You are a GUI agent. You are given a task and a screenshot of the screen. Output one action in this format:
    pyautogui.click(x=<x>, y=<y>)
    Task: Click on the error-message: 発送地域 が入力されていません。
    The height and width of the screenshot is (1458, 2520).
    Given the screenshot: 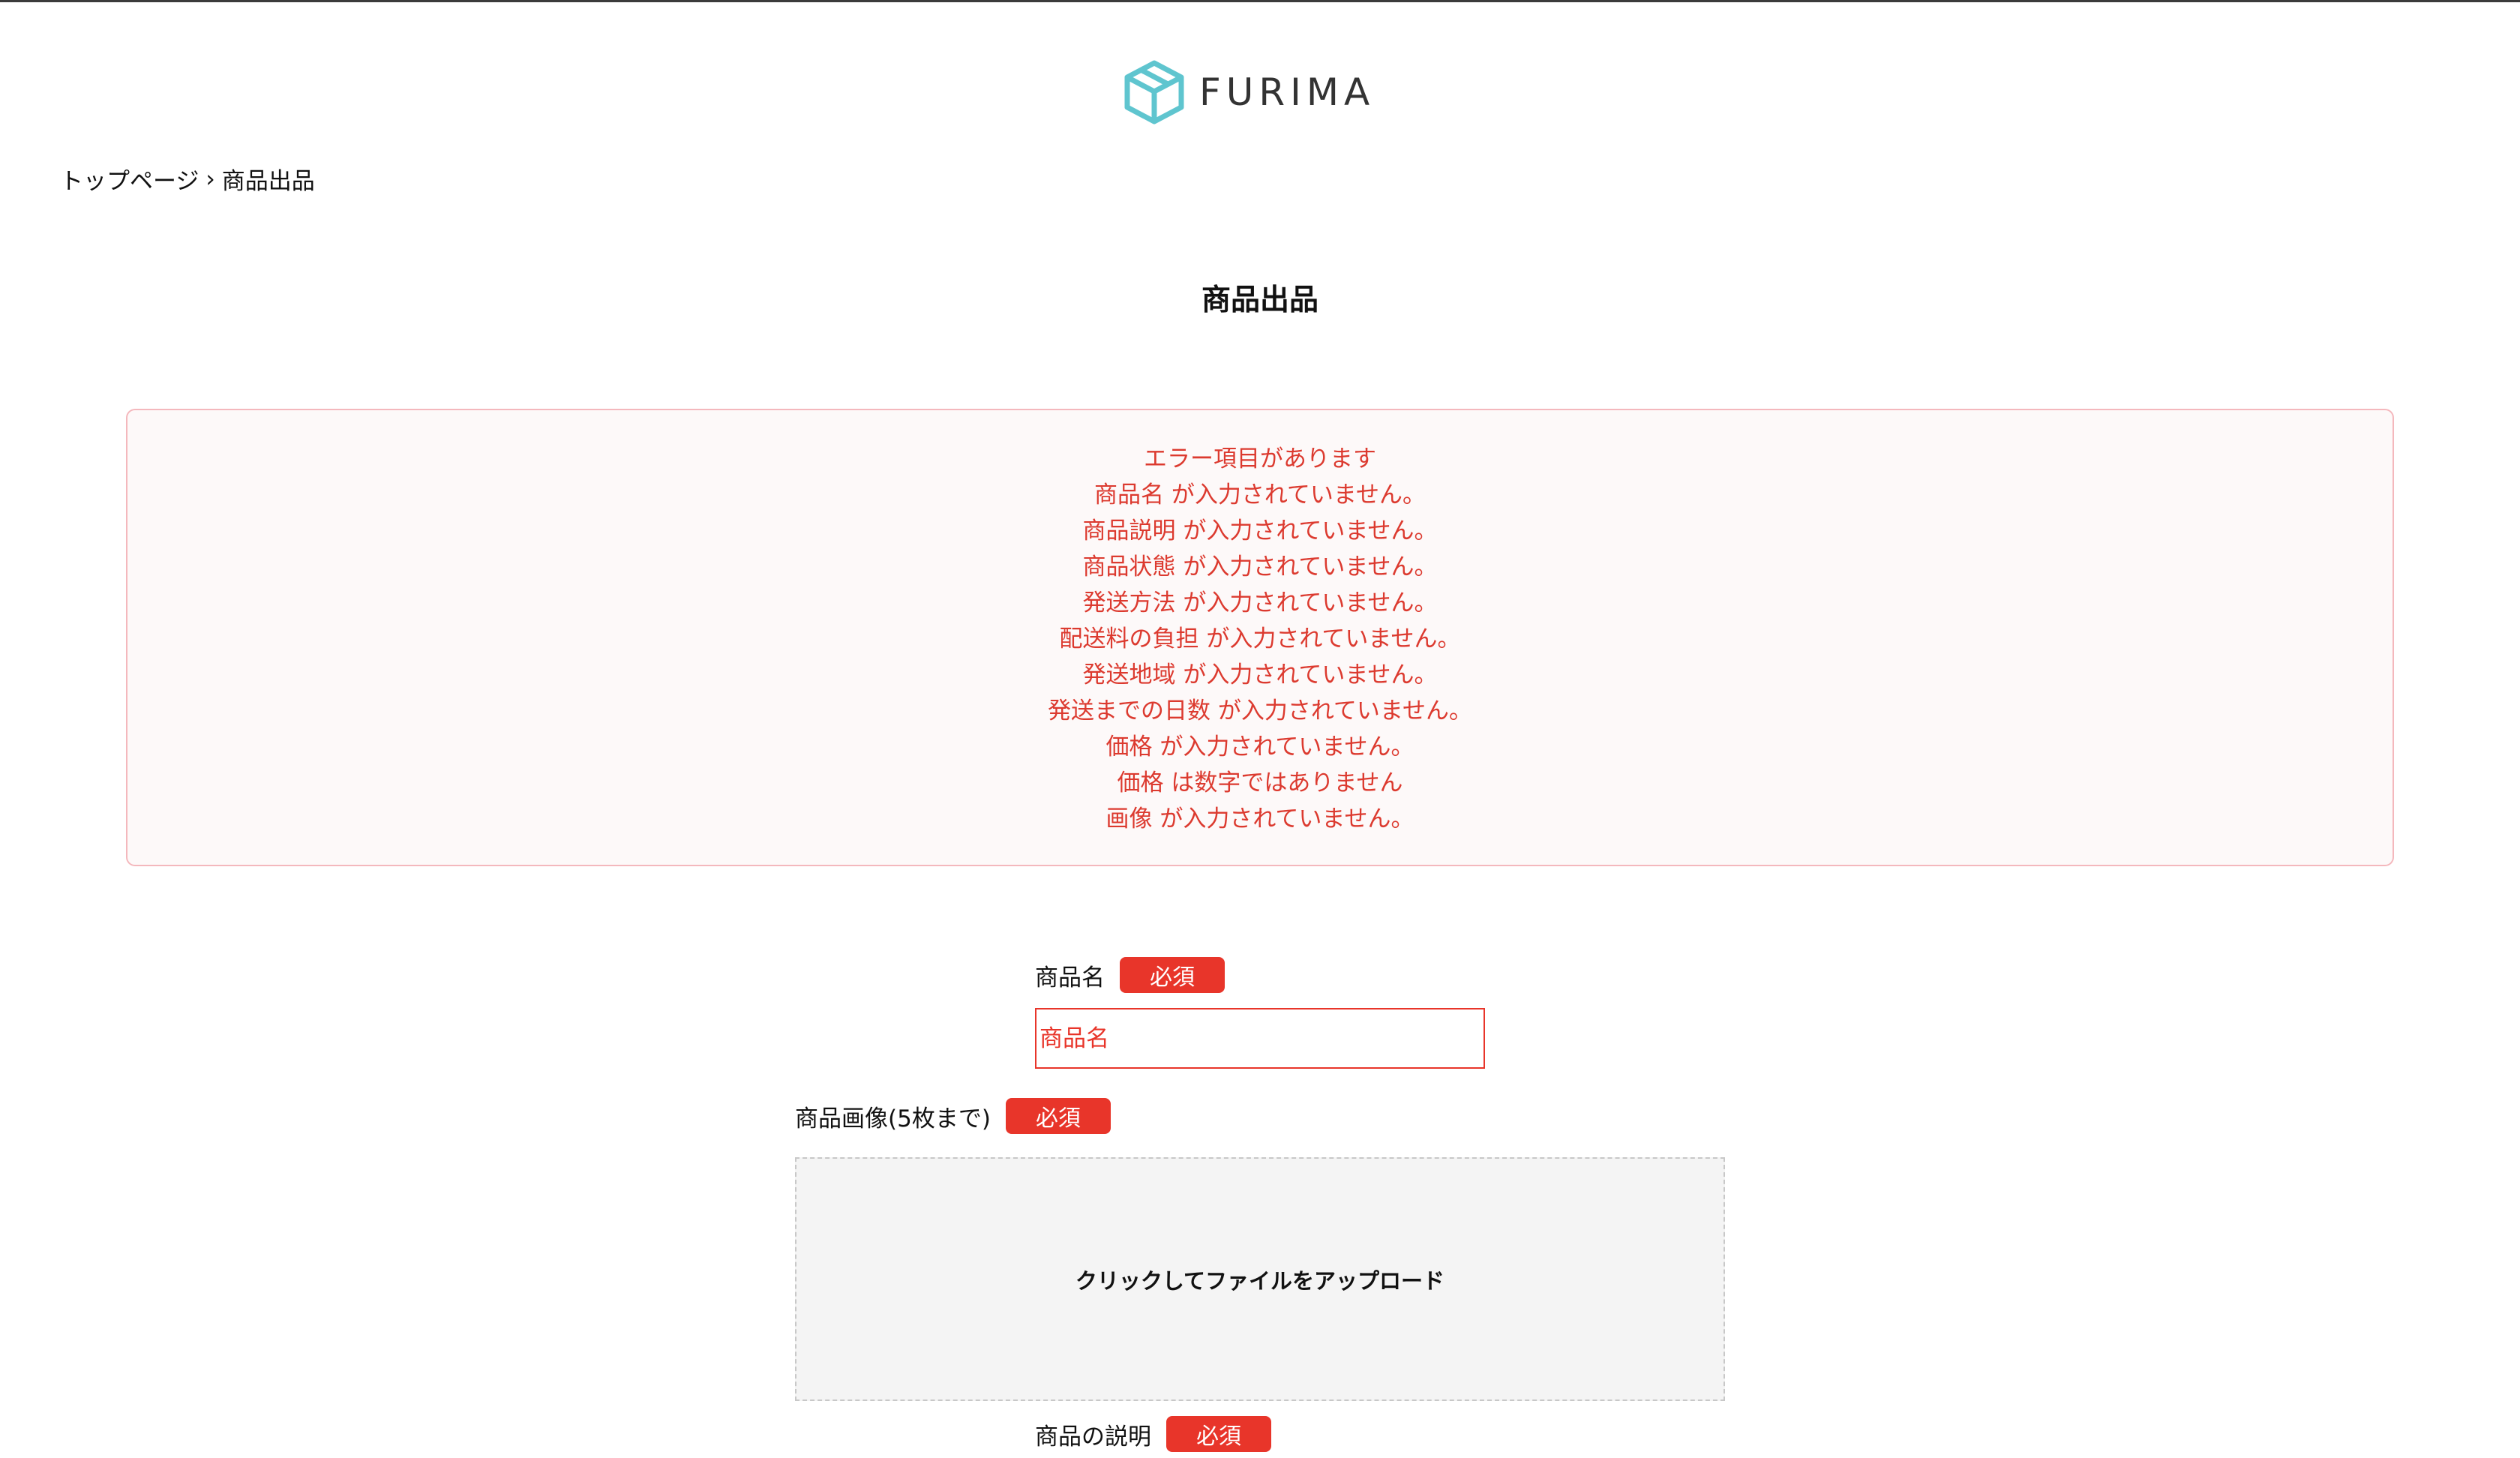 What is the action you would take?
    pyautogui.click(x=1260, y=675)
    